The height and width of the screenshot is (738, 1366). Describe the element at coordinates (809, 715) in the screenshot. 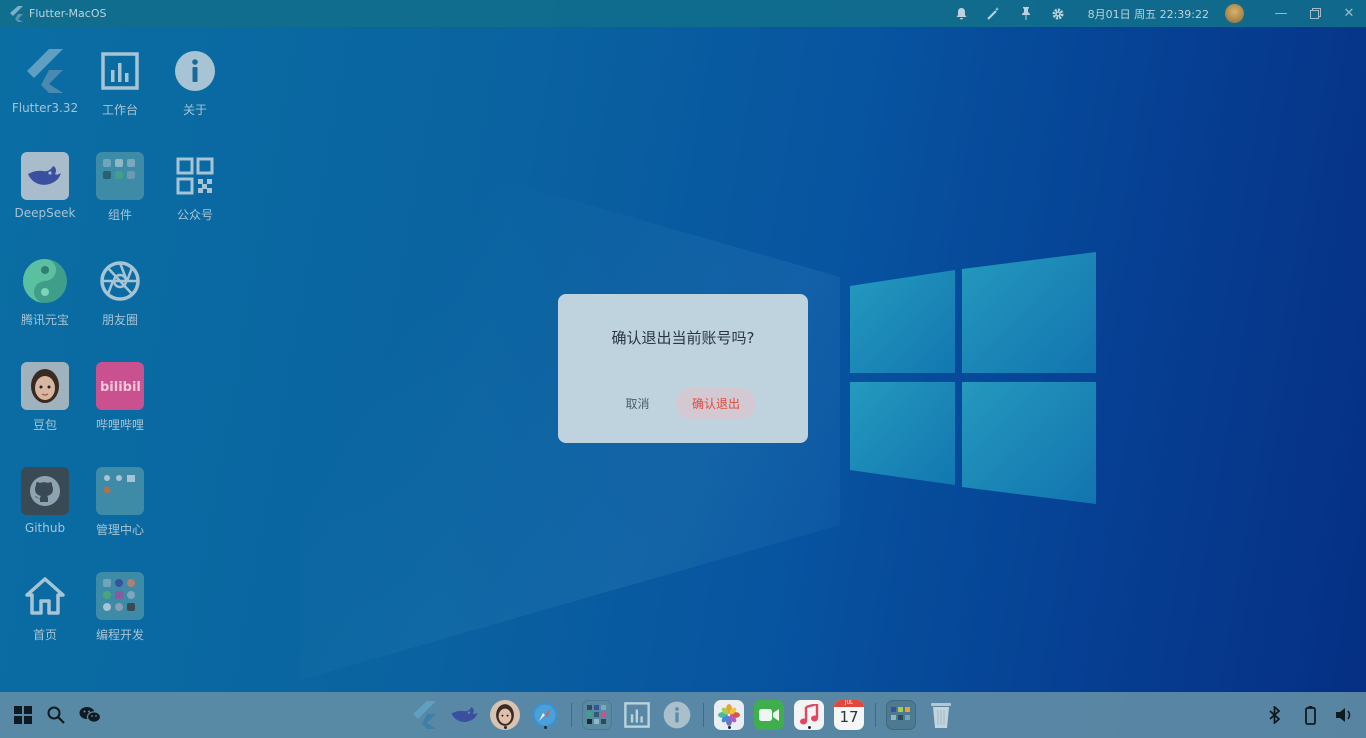

I see `dock-music` at that location.